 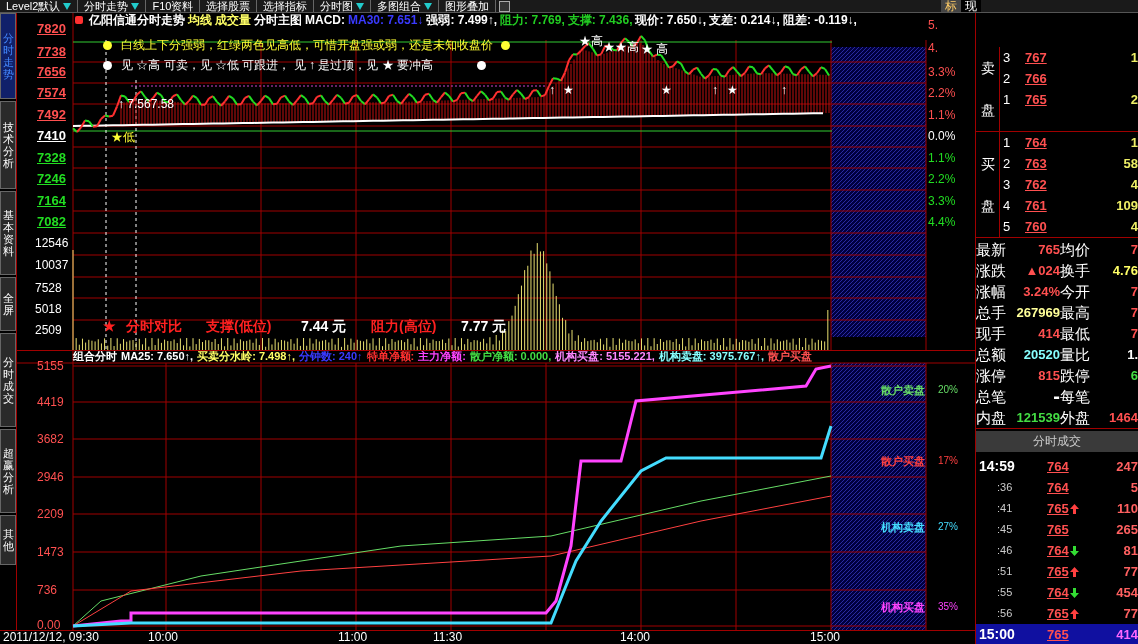 I want to click on volume-axis-label: 12546, so click(x=52, y=243).